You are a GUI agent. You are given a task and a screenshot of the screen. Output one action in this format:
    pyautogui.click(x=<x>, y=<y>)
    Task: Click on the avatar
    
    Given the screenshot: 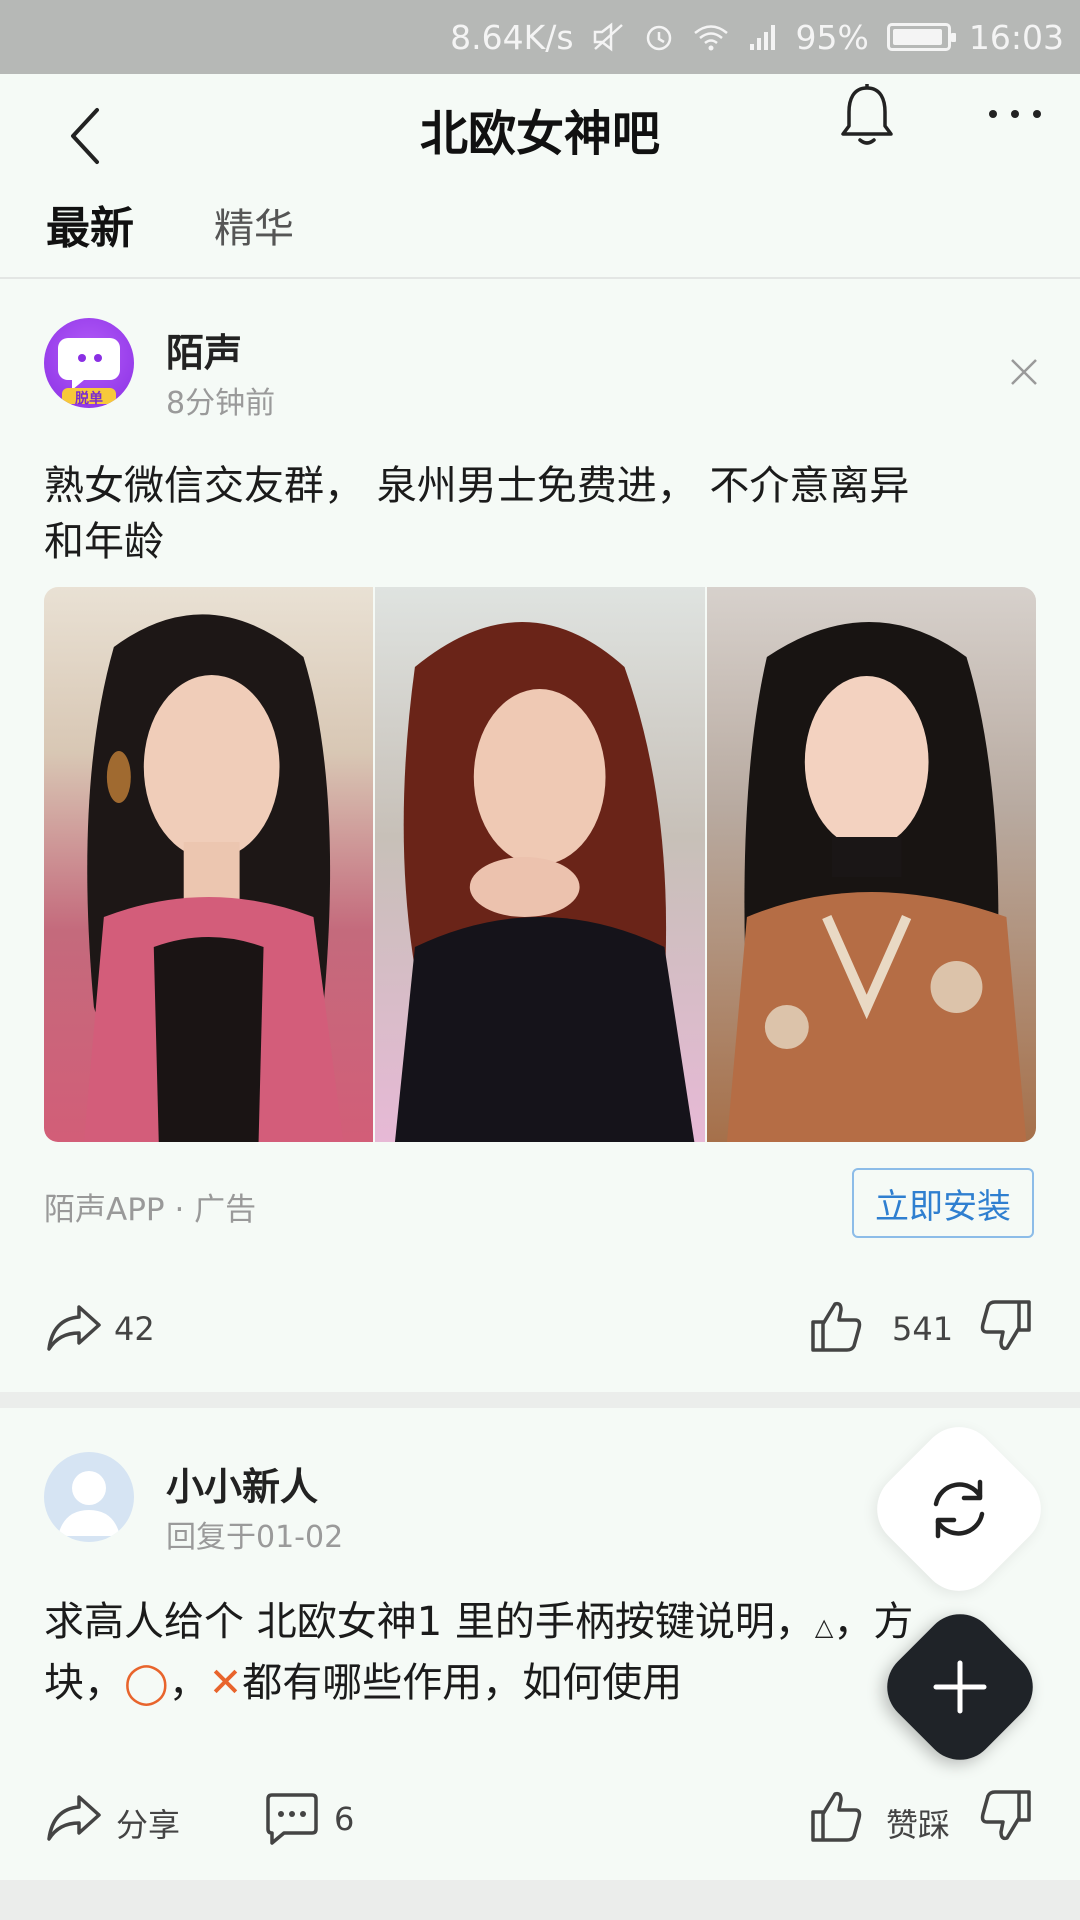 What is the action you would take?
    pyautogui.click(x=89, y=1497)
    